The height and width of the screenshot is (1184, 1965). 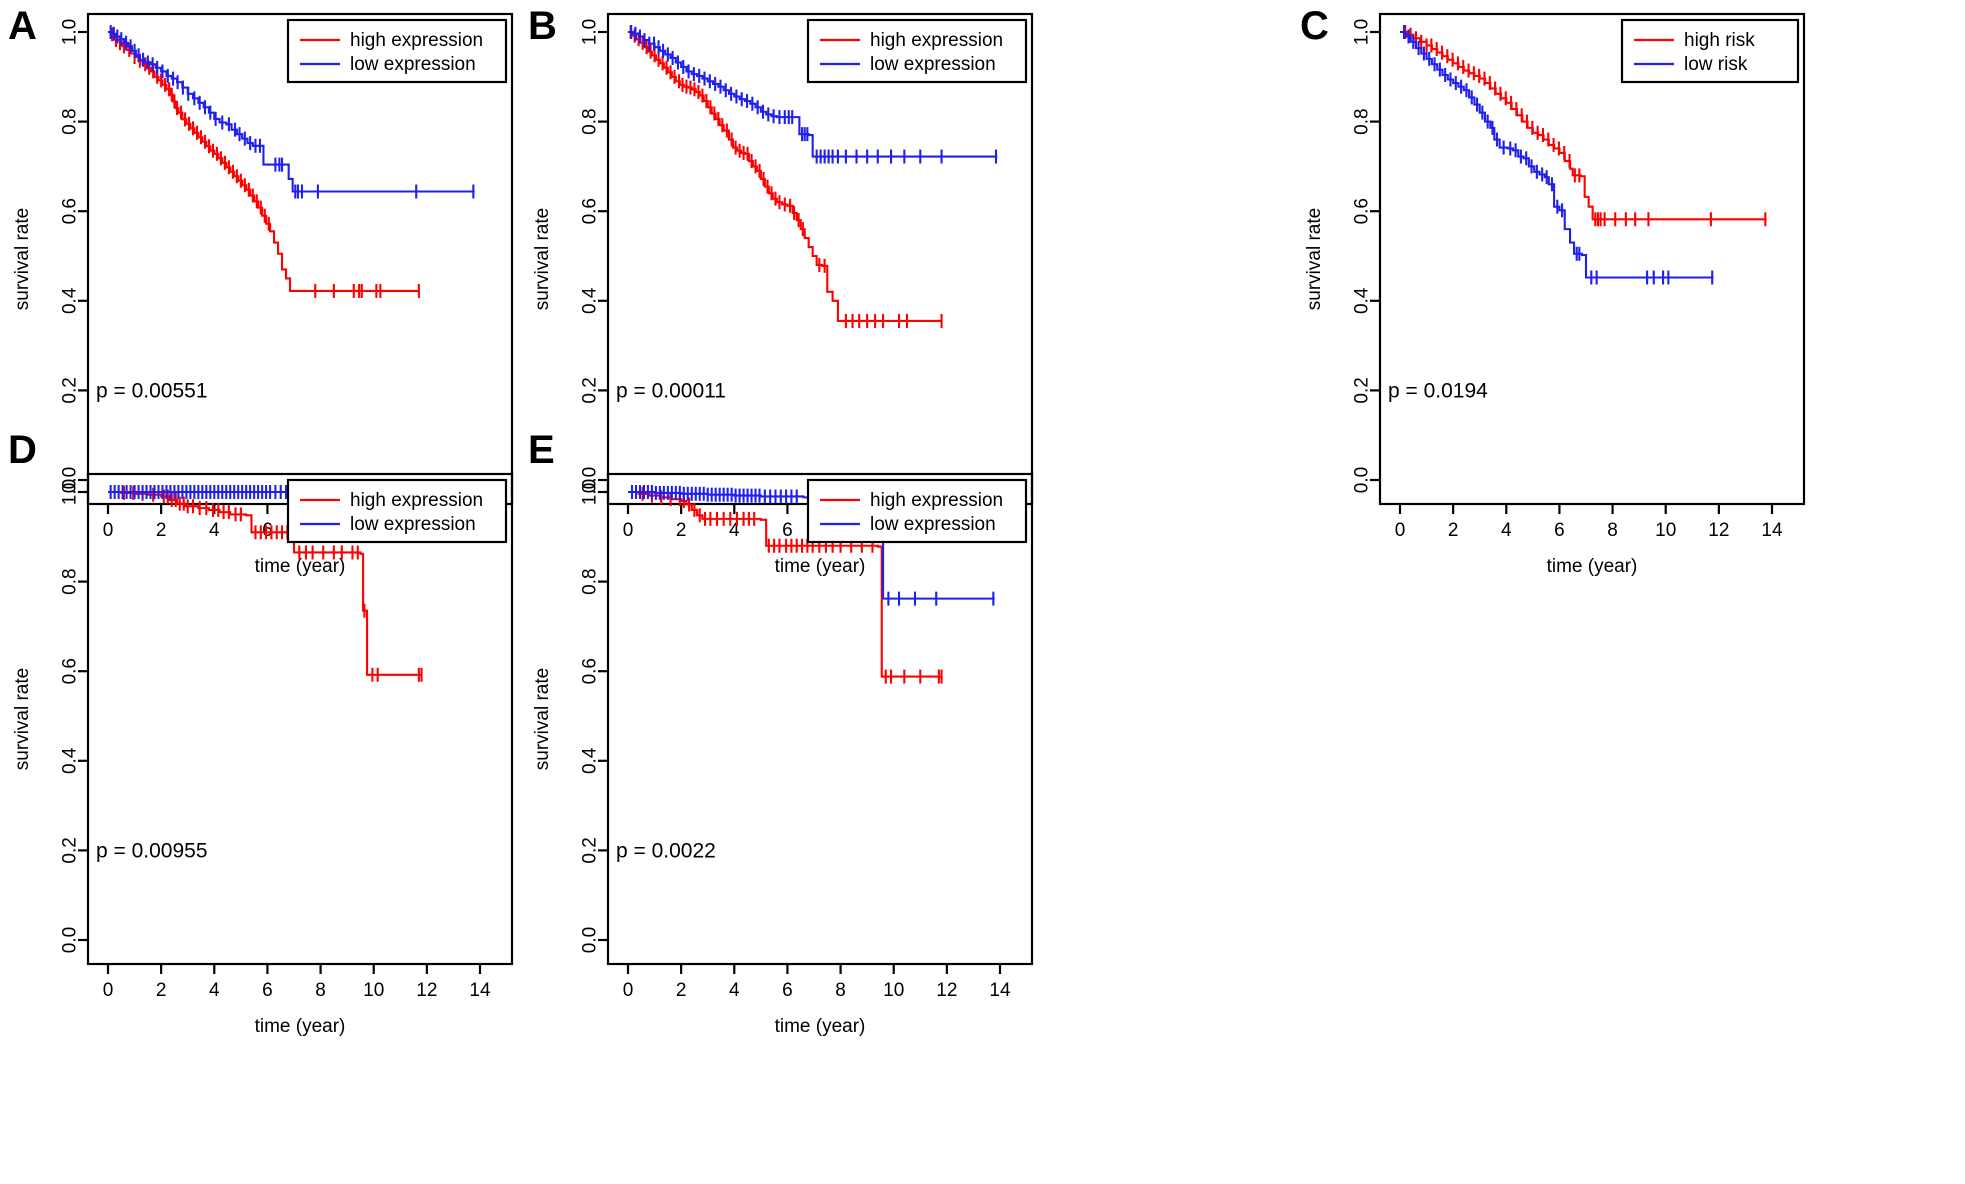 I want to click on panel-letter-A: A, so click(x=22, y=26).